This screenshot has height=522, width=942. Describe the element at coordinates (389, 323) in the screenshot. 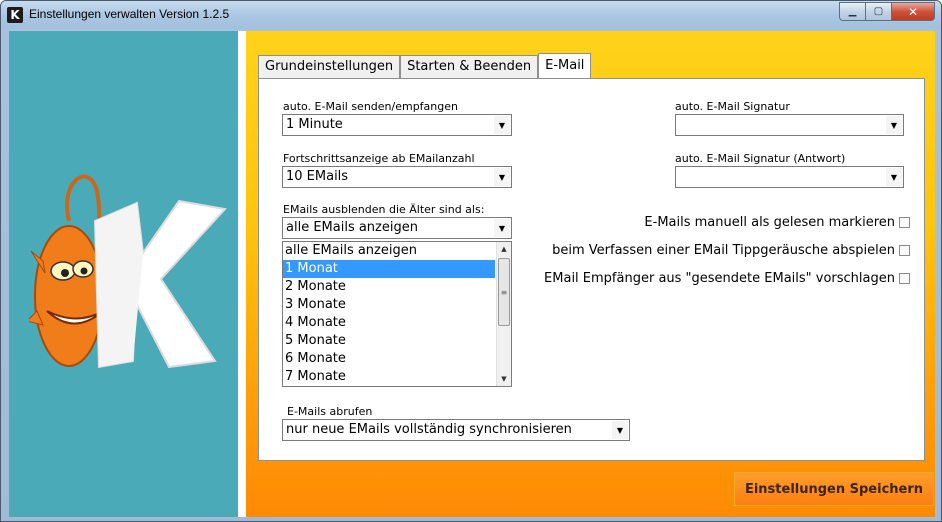

I see `list-item: 4 Monate` at that location.